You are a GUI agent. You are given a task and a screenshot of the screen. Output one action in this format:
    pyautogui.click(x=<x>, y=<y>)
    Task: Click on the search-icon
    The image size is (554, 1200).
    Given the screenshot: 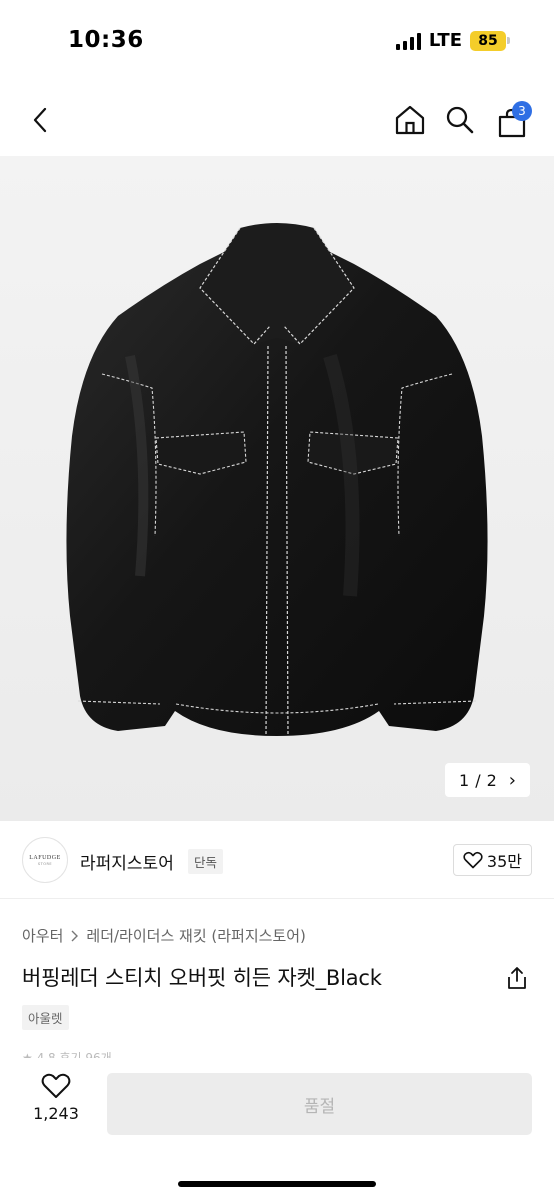 What is the action you would take?
    pyautogui.click(x=460, y=120)
    